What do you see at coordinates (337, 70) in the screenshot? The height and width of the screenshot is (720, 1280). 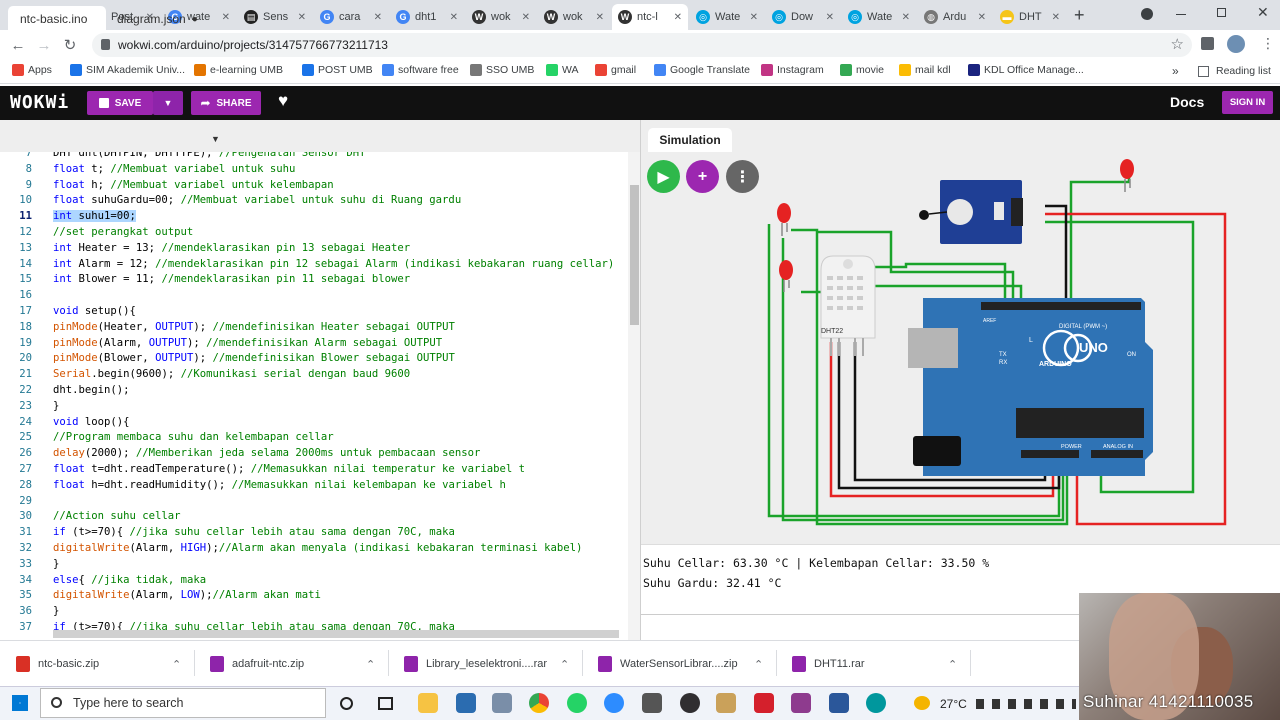 I see `bookmark-item: POST UMB` at bounding box center [337, 70].